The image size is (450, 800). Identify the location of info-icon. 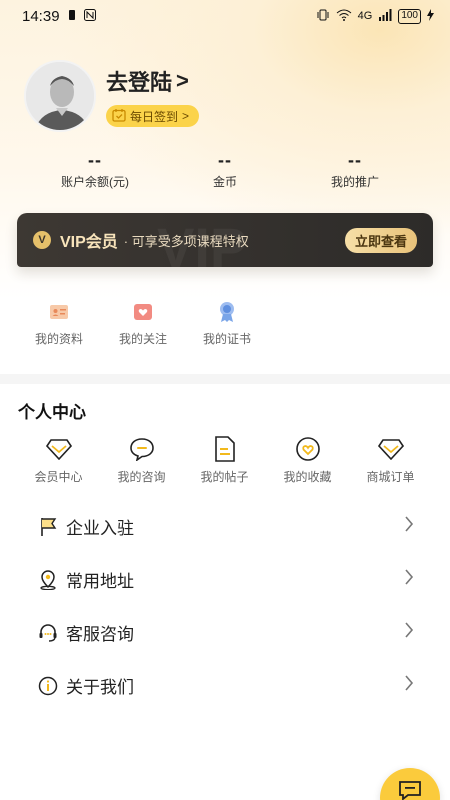
(48, 685).